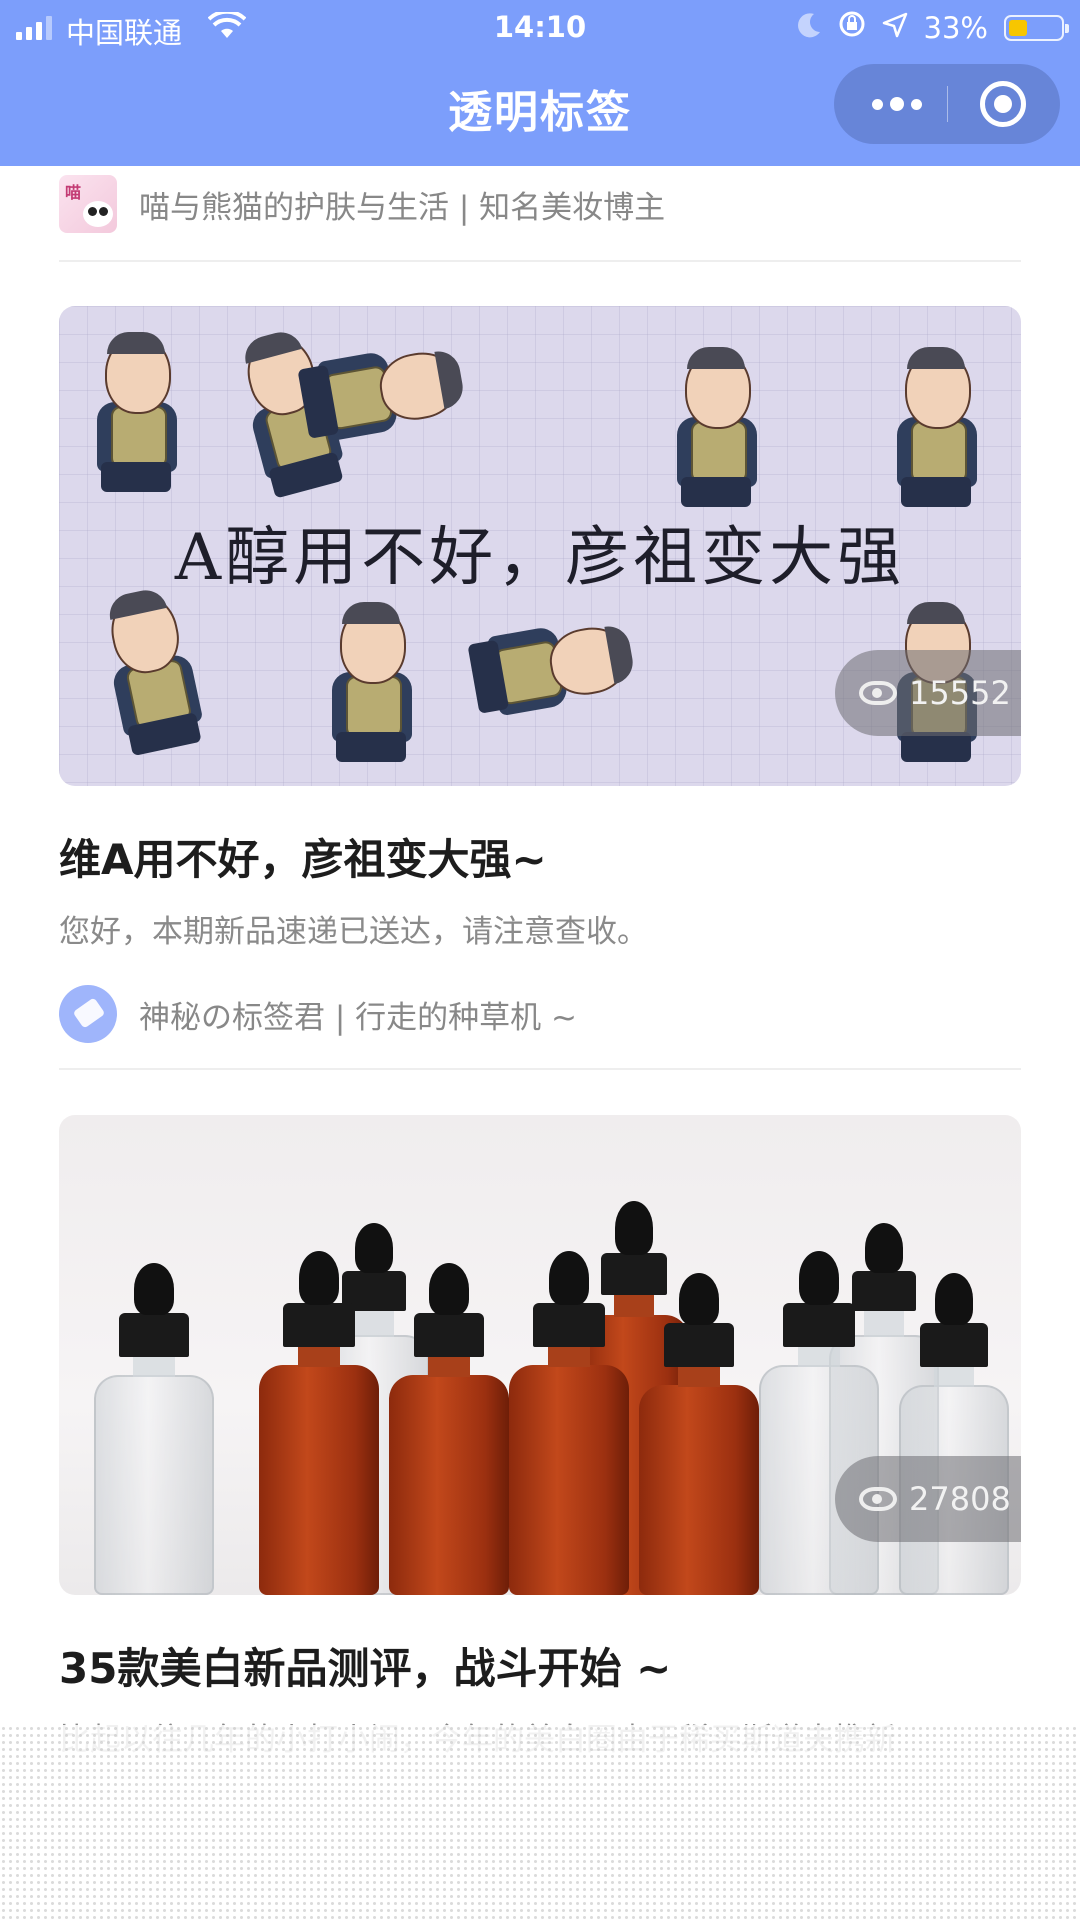 The height and width of the screenshot is (1920, 1080). Describe the element at coordinates (540, 1665) in the screenshot. I see `post-title: 35款美白新品测评，战斗开始 ~` at that location.